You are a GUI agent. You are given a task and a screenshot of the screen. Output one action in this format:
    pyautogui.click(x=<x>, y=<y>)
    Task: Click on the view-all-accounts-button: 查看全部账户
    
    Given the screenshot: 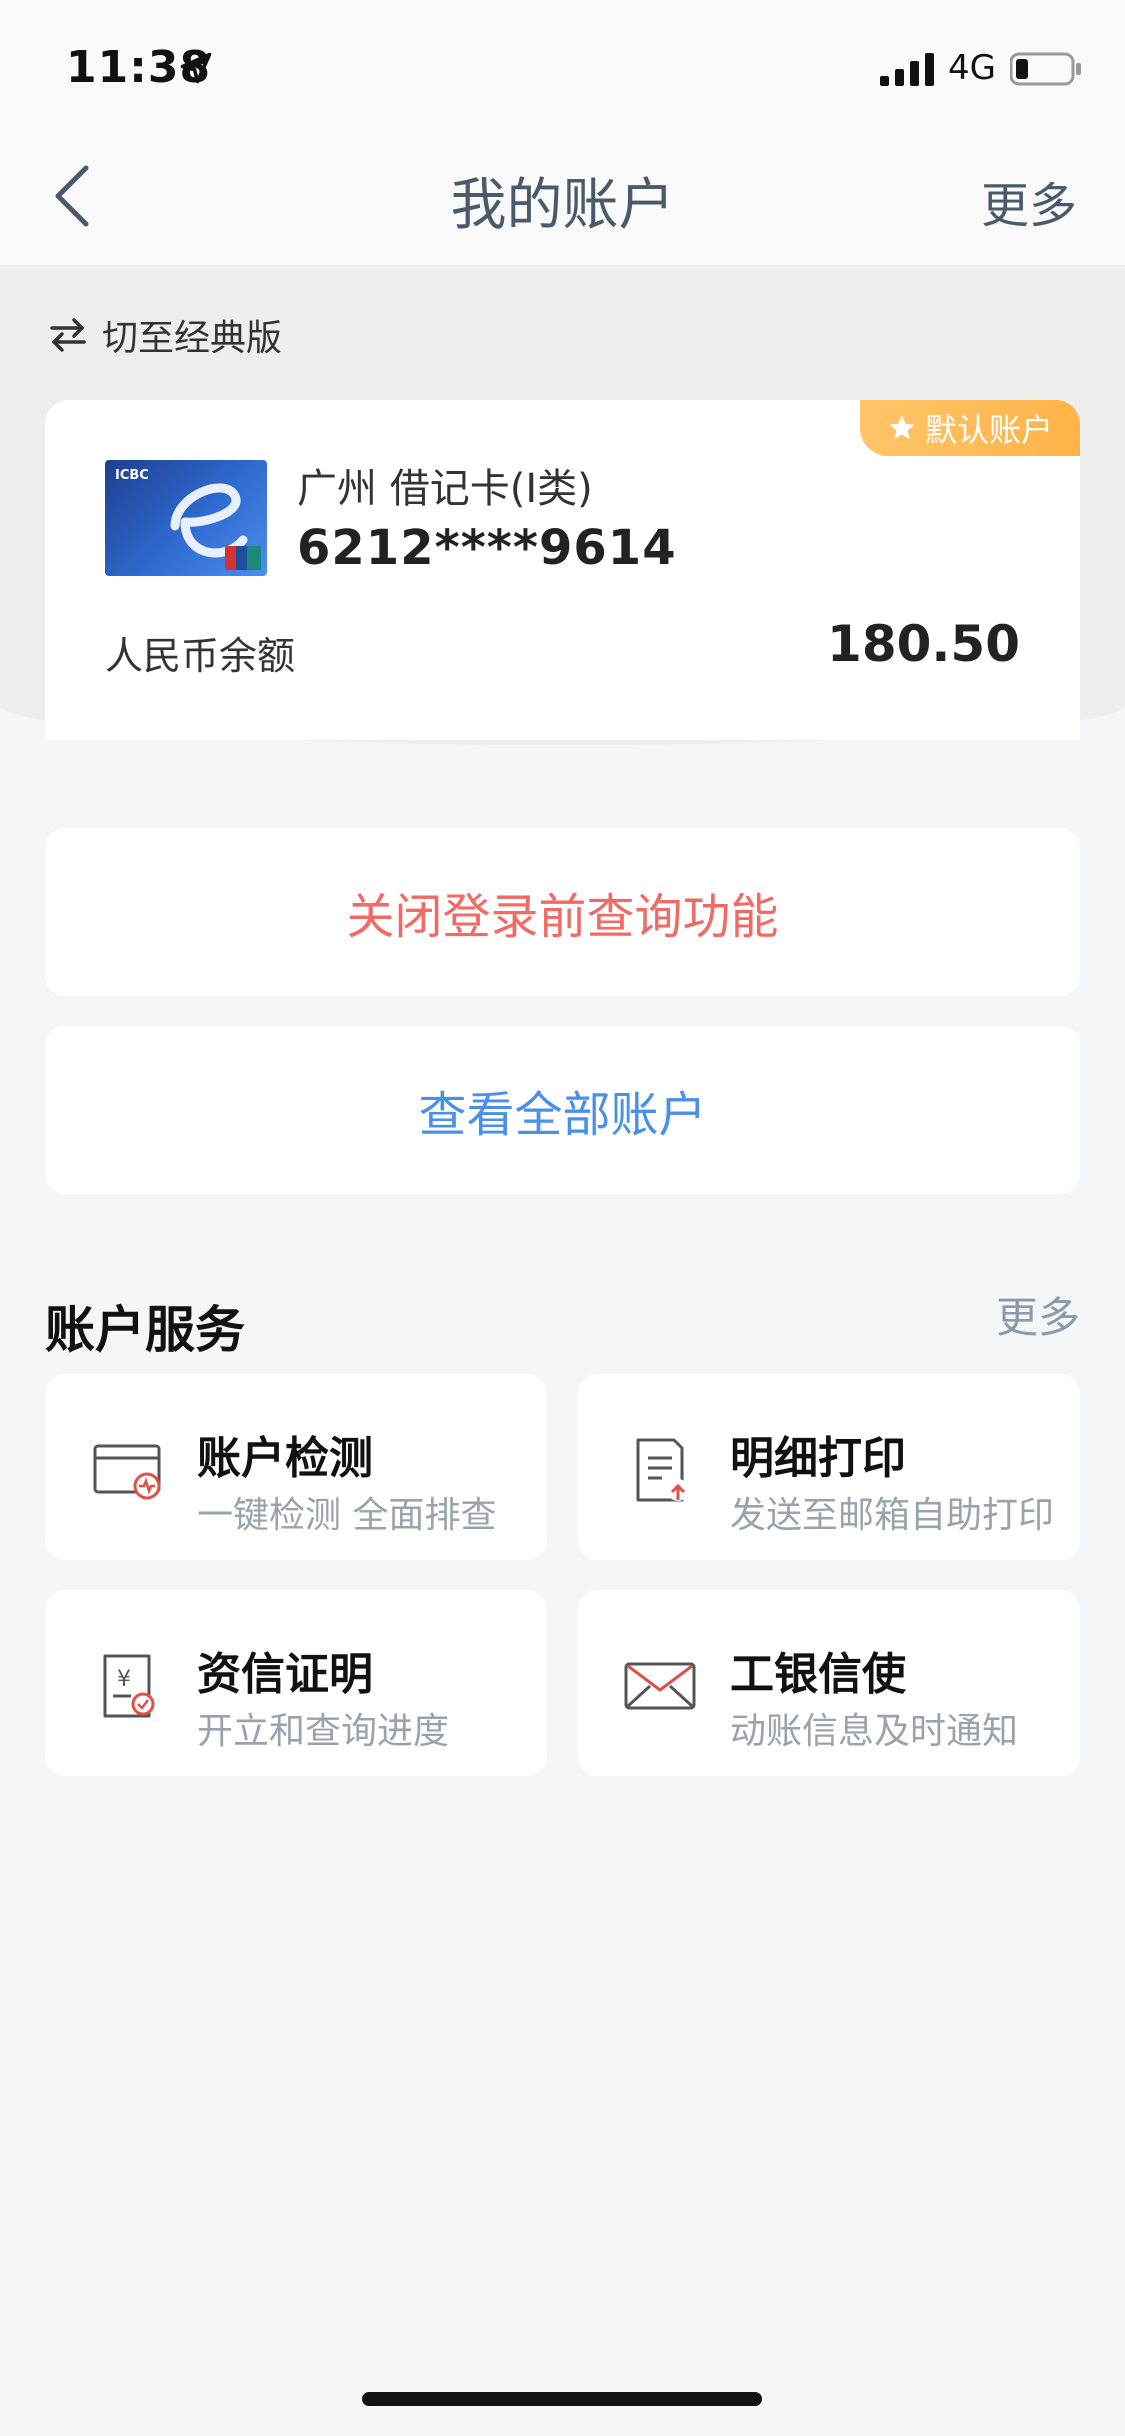 What is the action you would take?
    pyautogui.click(x=562, y=1110)
    